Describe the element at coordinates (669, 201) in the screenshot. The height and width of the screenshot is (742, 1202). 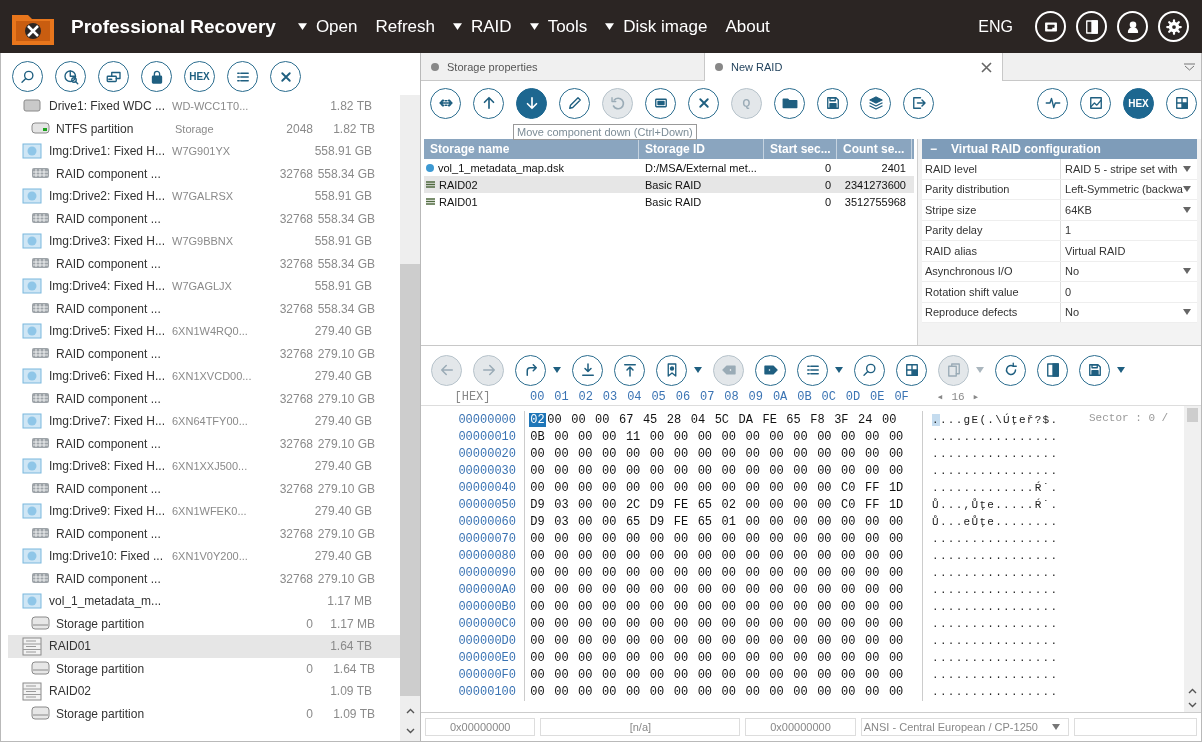
I see `component-row: RAID01 Basic RAID 0 3512755968` at that location.